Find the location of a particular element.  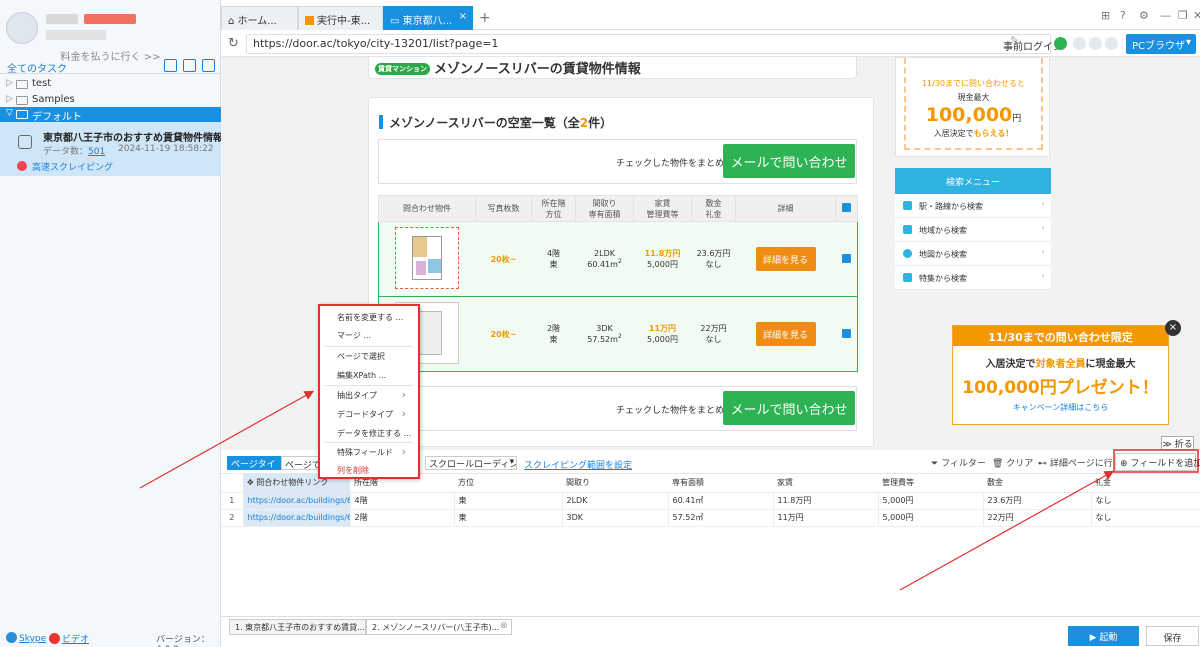

start-label: 起動 is located at coordinates (1108, 638).